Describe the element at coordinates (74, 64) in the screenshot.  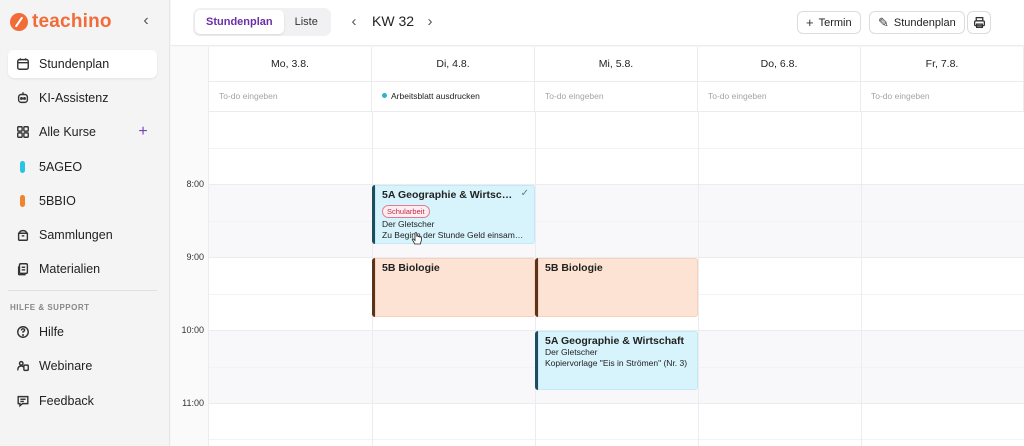
I see `sidebar-item-label: Stundenplan` at that location.